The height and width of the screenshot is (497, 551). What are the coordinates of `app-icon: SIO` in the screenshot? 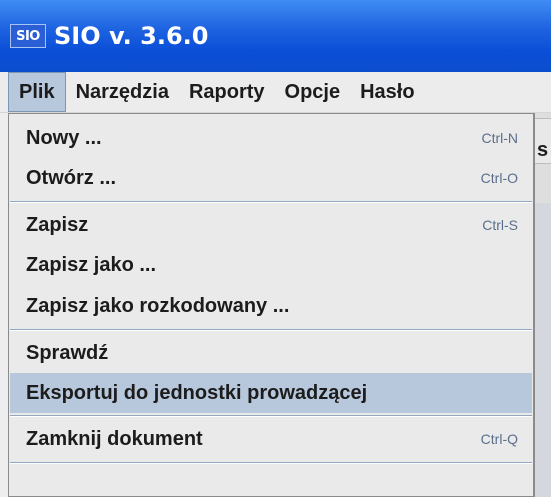 It's located at (28, 36).